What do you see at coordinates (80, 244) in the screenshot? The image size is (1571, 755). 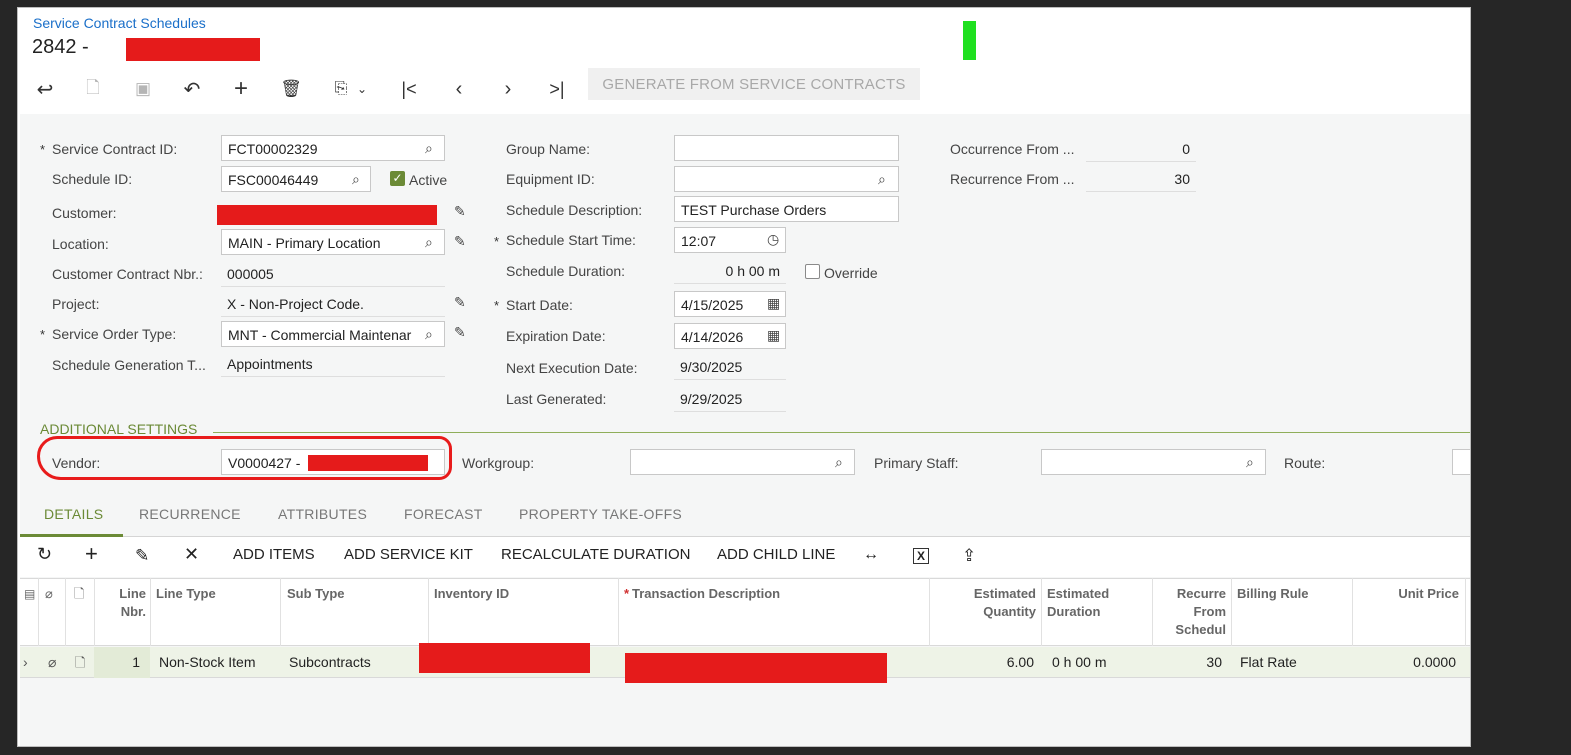 I see `location-label: Location:` at bounding box center [80, 244].